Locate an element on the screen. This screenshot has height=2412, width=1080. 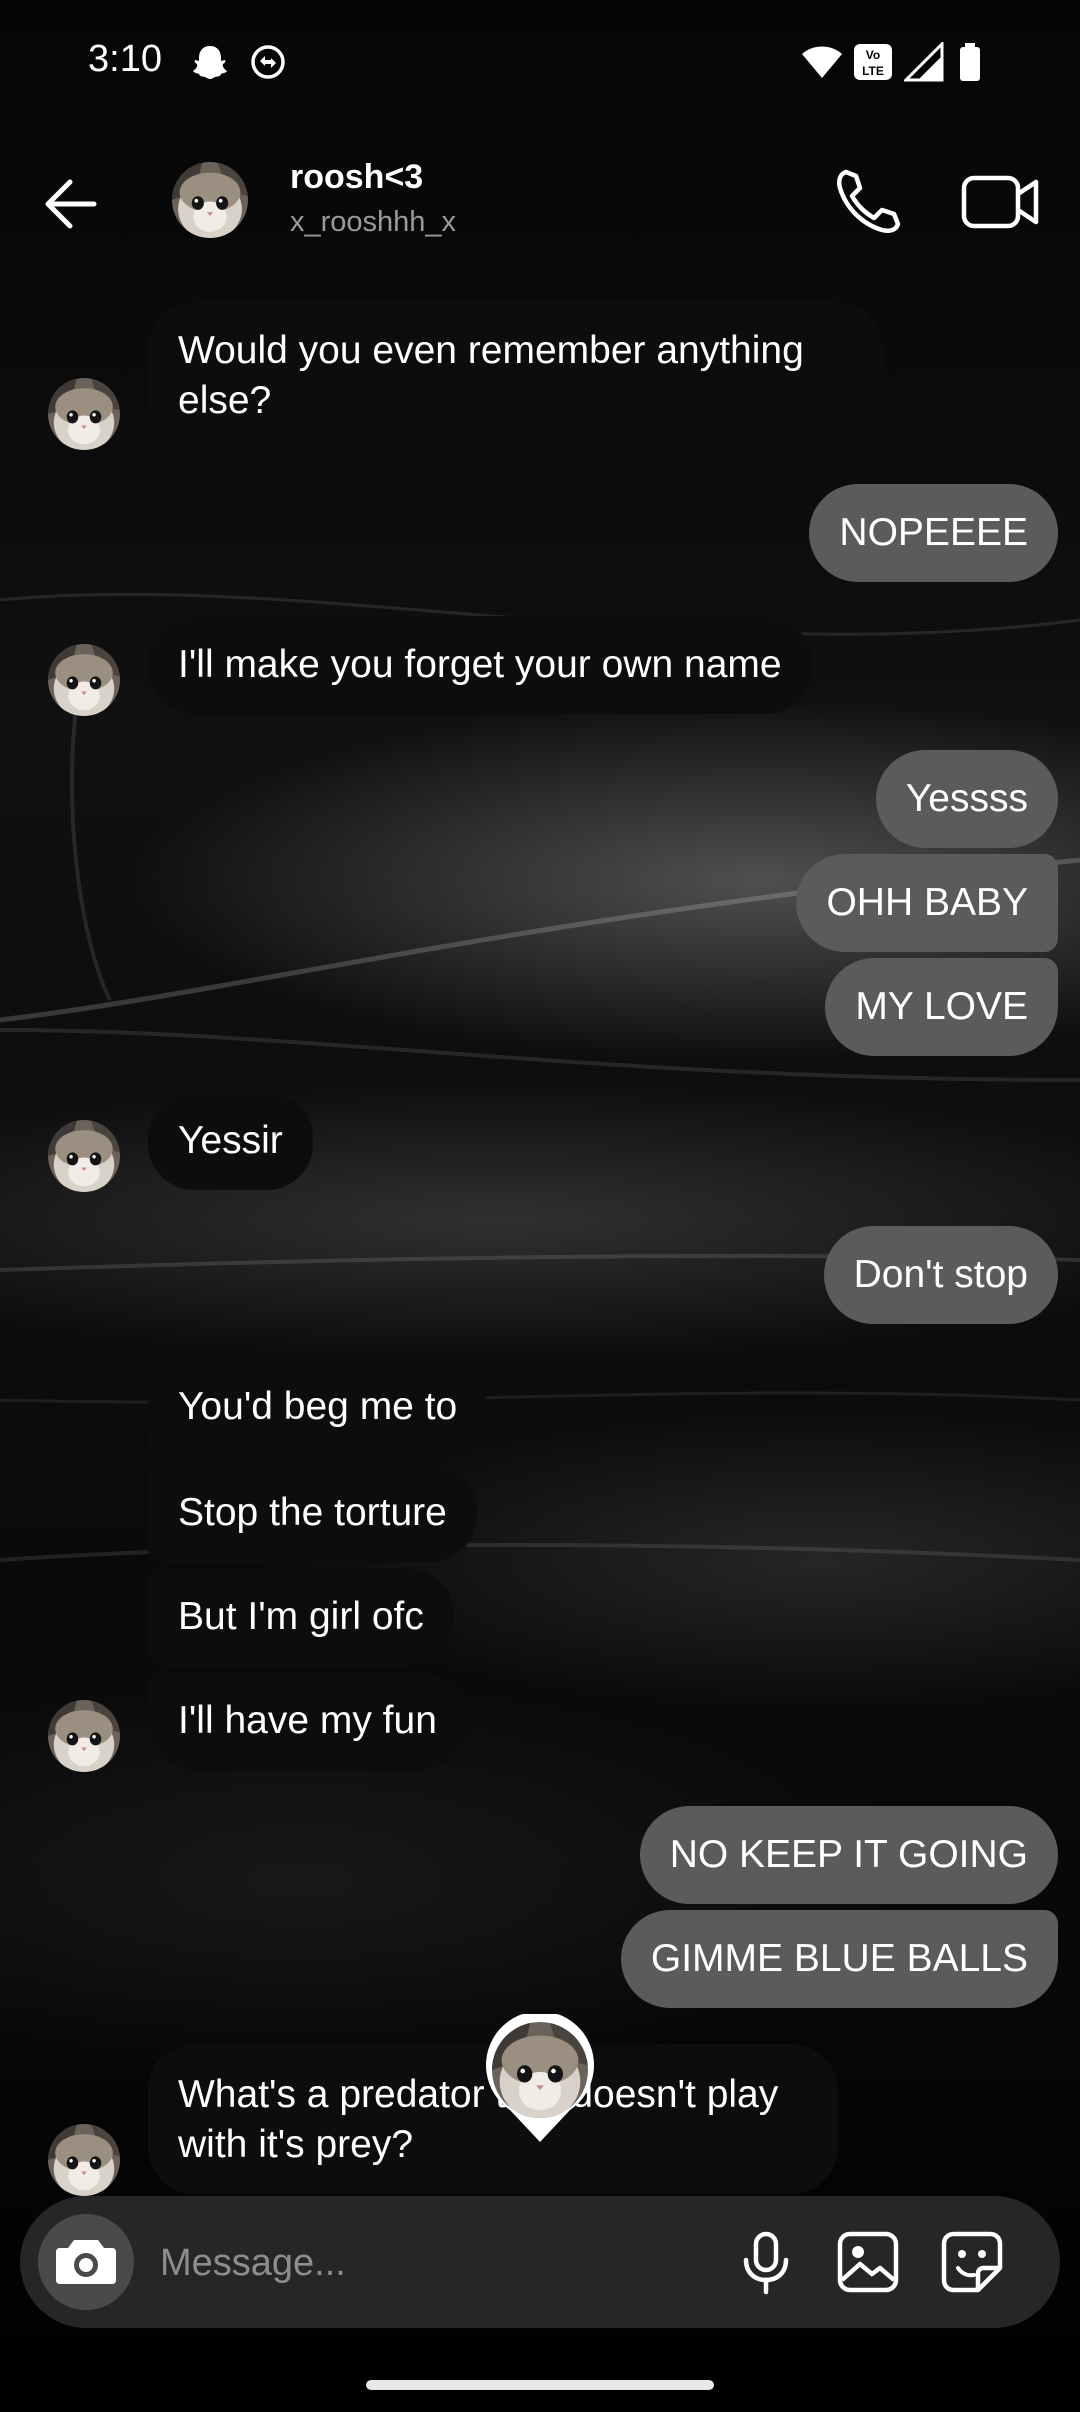
home-indicator is located at coordinates (540, 2385).